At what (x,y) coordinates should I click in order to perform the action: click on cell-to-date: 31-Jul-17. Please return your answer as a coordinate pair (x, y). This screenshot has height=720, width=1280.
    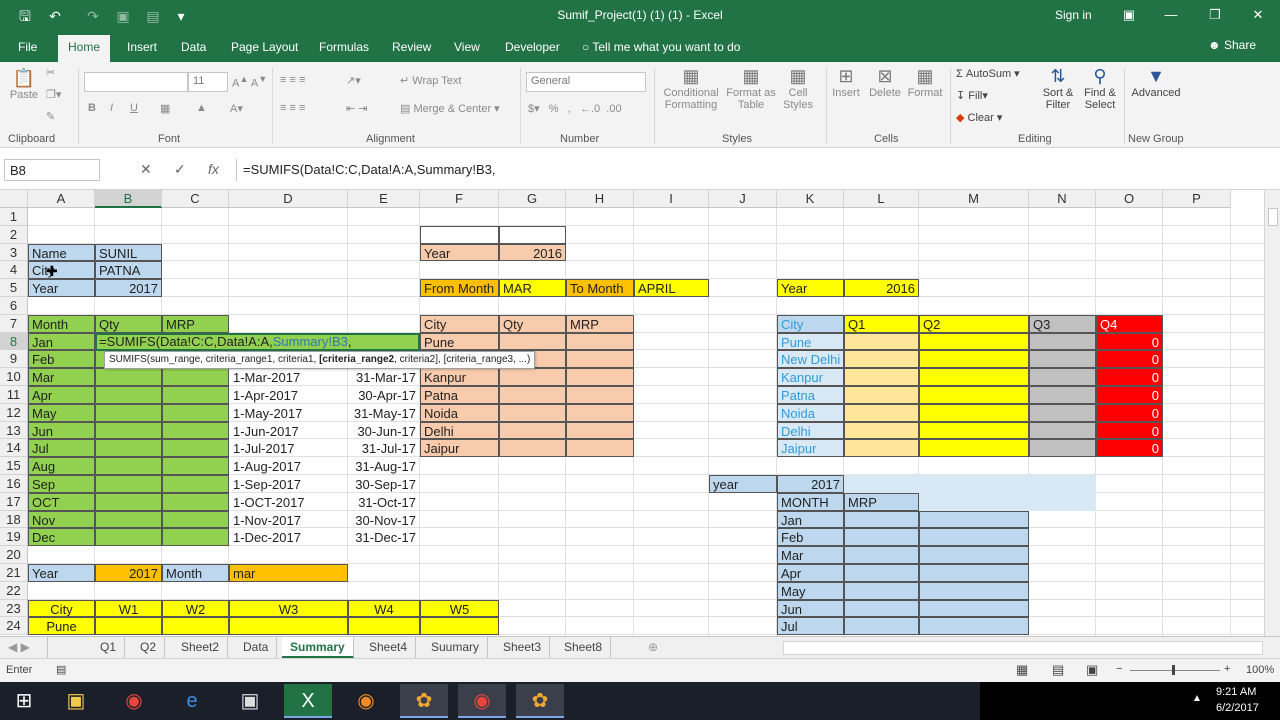
    Looking at the image, I should click on (384, 448).